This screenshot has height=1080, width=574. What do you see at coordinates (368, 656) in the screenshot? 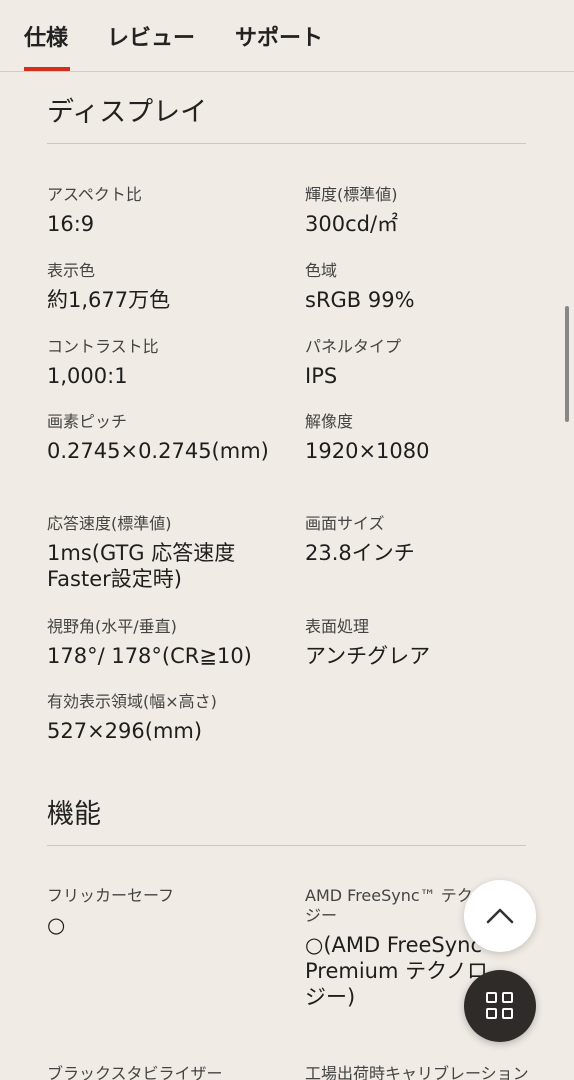
I see `spec-value: アンチグレア` at bounding box center [368, 656].